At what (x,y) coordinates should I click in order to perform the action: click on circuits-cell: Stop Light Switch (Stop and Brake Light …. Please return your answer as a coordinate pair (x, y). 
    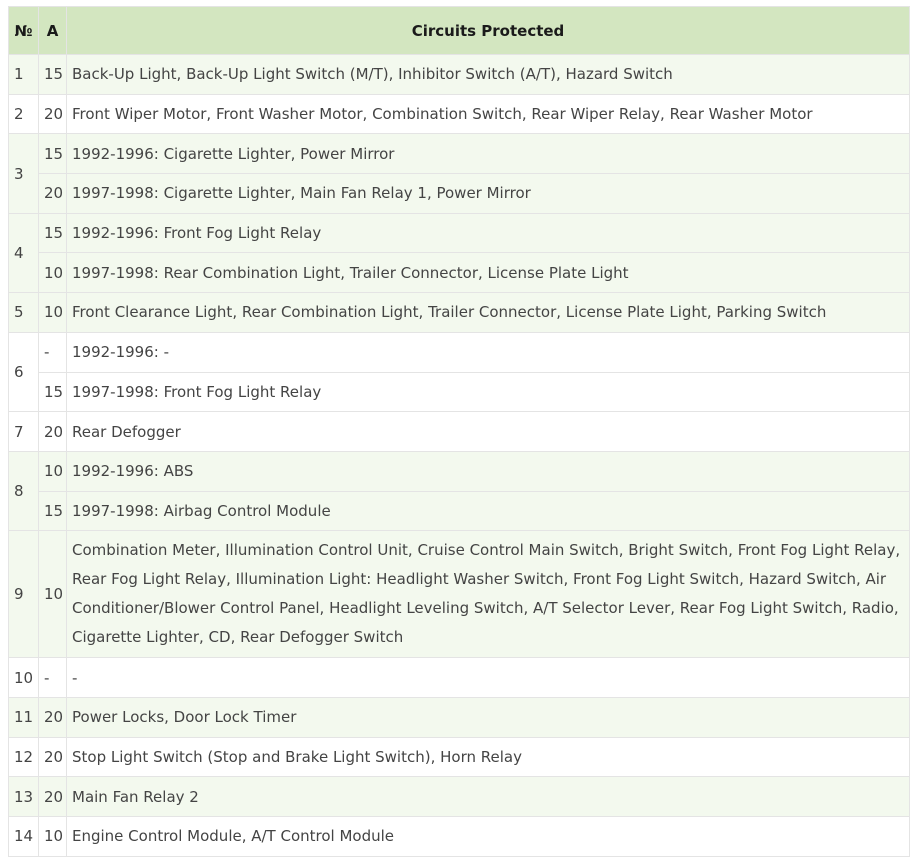
    Looking at the image, I should click on (488, 757).